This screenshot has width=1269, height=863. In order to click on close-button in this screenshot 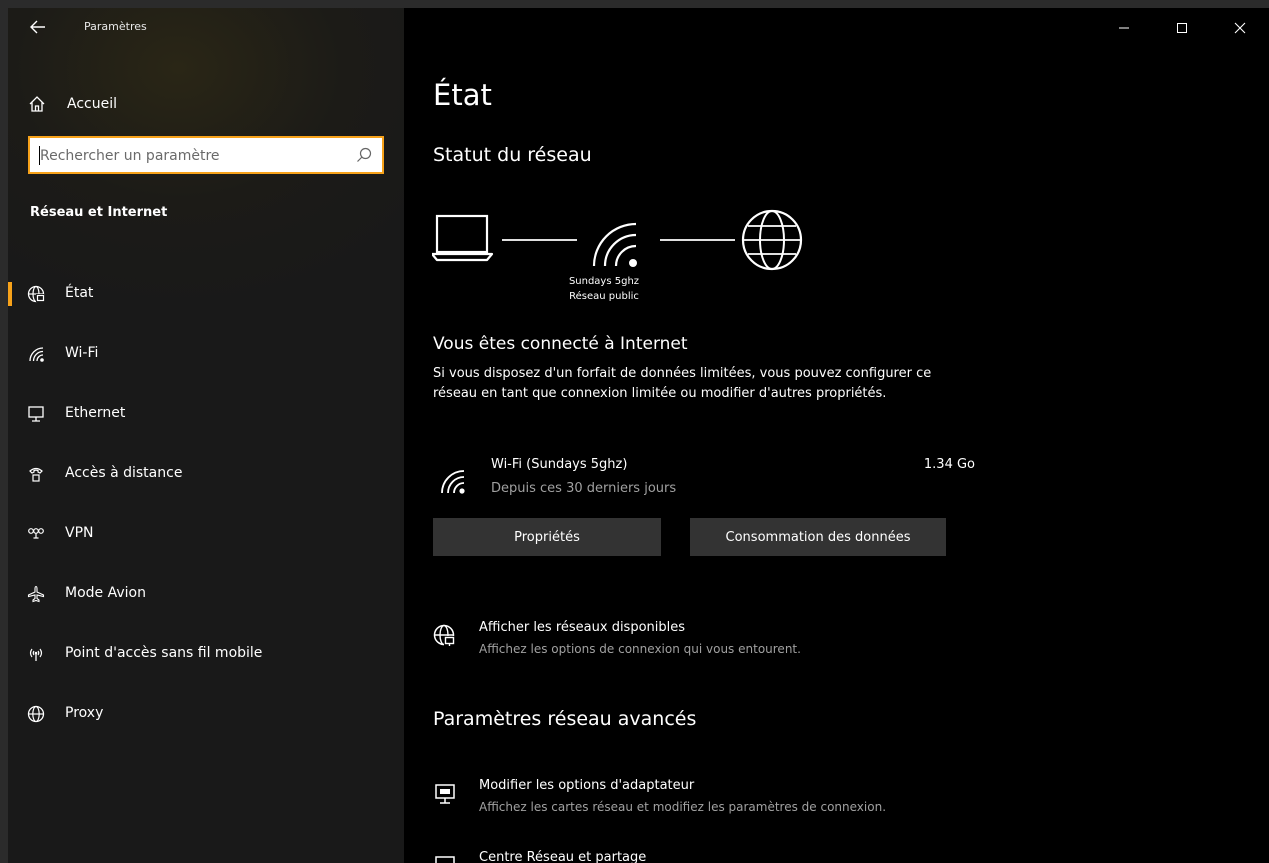, I will do `click(1240, 28)`.